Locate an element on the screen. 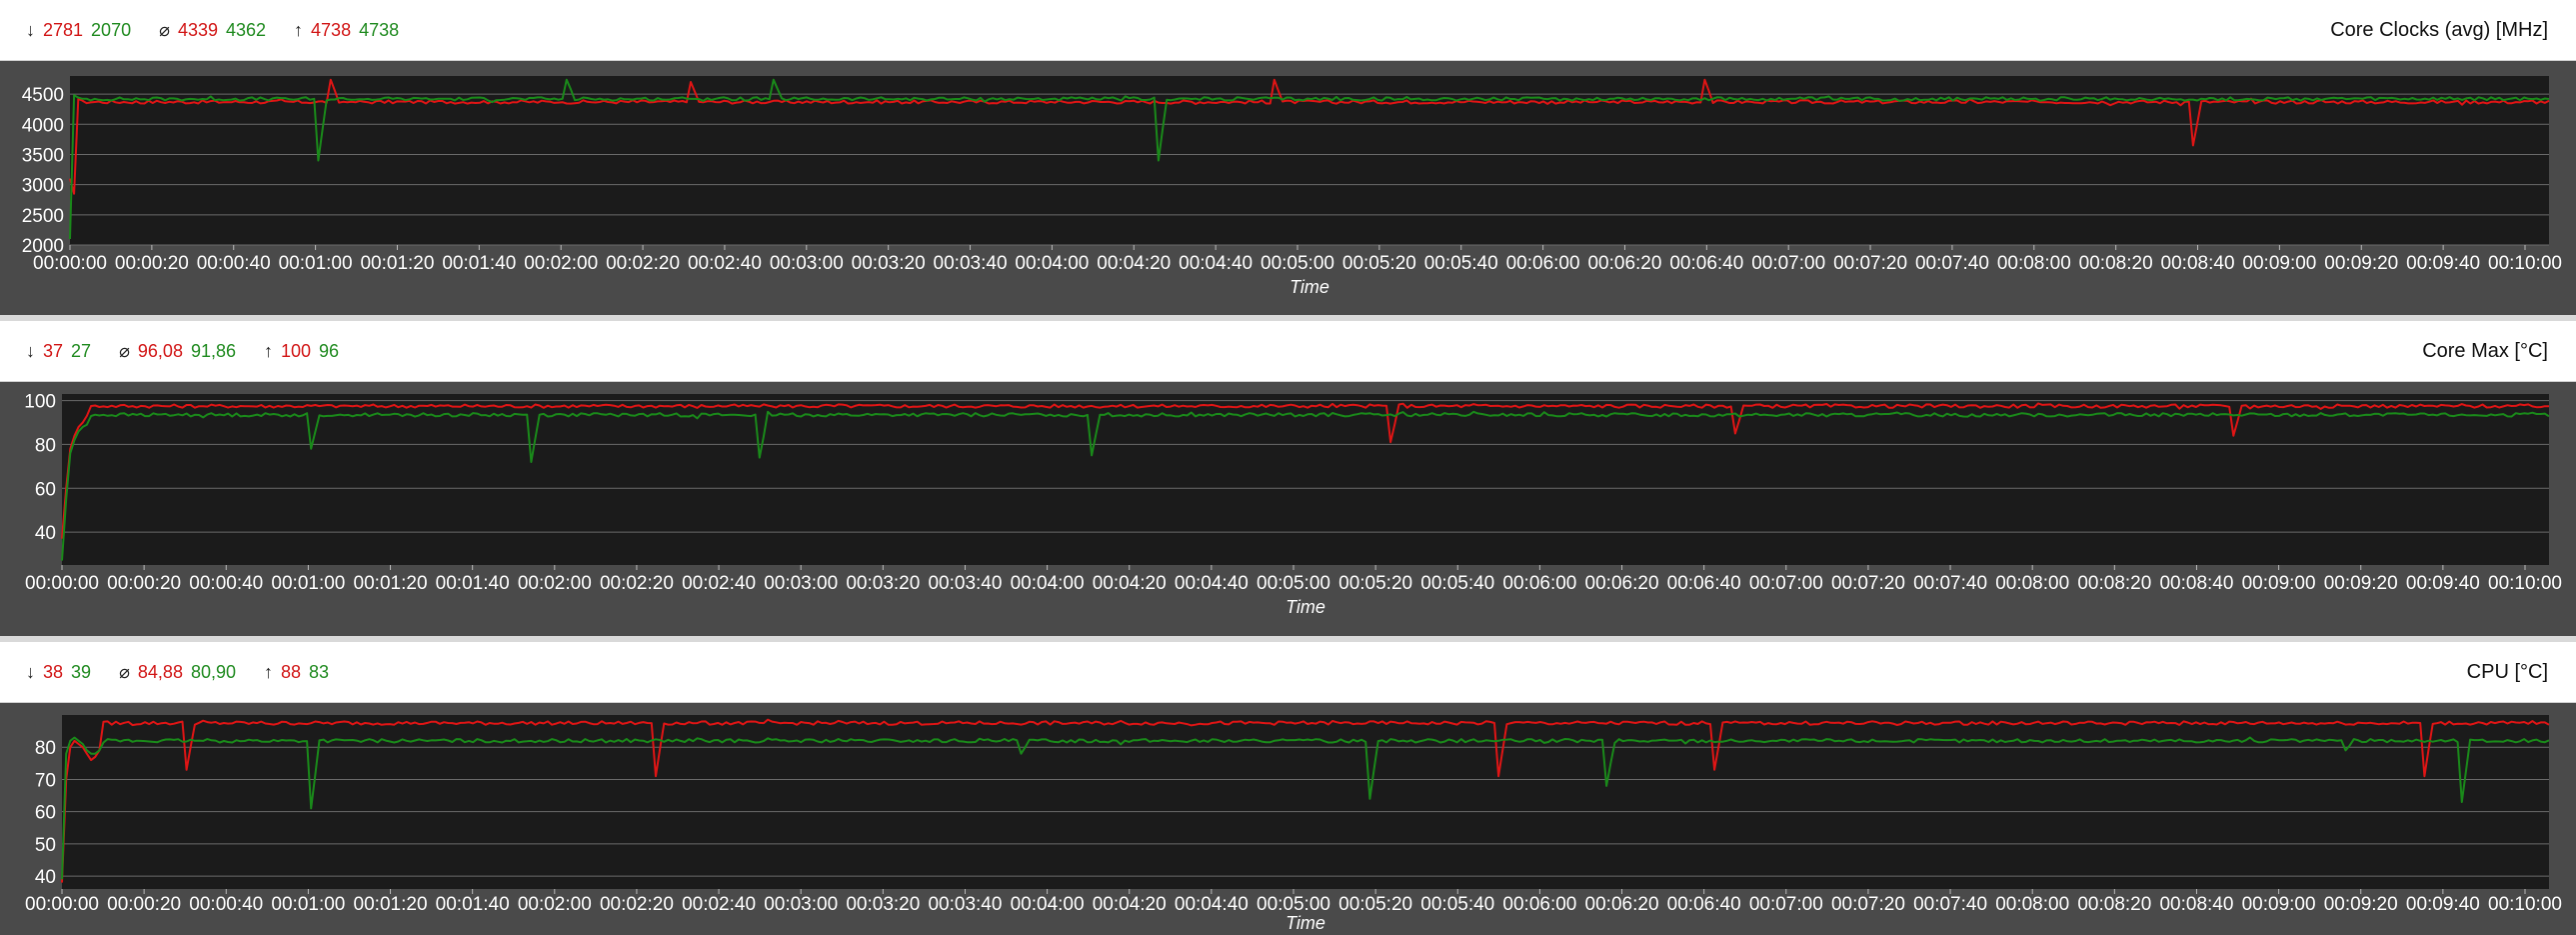 The height and width of the screenshot is (935, 2576). y-tick-label: 2500 is located at coordinates (43, 216).